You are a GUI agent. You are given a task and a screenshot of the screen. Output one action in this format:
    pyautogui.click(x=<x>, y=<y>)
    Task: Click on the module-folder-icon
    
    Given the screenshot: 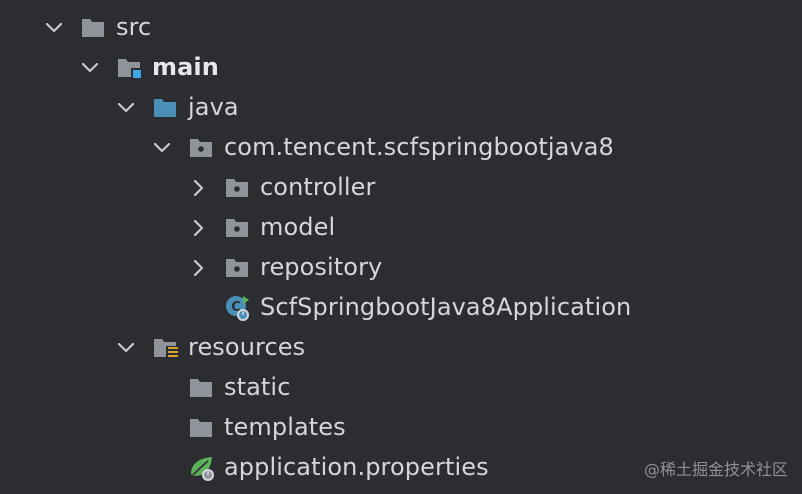 What is the action you would take?
    pyautogui.click(x=129, y=67)
    